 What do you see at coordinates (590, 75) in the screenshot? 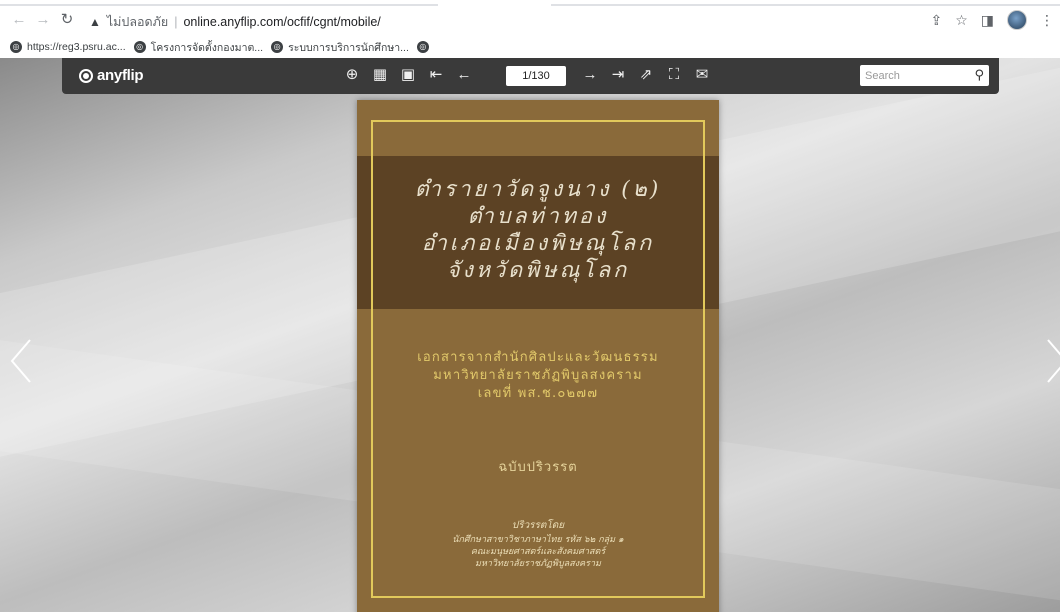
I see `next-page-icon: →` at bounding box center [590, 75].